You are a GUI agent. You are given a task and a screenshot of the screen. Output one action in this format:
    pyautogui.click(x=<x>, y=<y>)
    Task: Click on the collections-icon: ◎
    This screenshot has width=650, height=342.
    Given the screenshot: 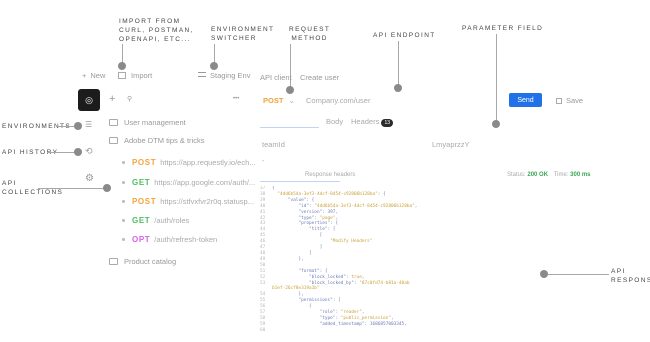 What is the action you would take?
    pyautogui.click(x=89, y=99)
    